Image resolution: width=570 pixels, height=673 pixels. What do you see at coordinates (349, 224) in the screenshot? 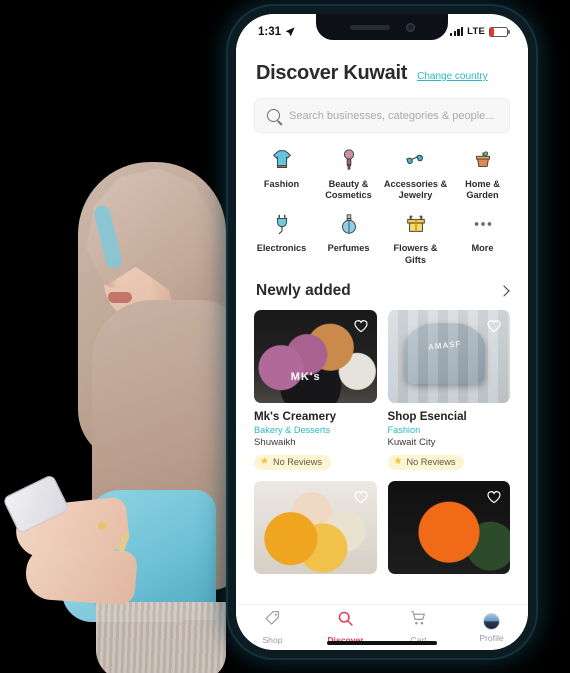
I see `perfume-bottle-icon` at bounding box center [349, 224].